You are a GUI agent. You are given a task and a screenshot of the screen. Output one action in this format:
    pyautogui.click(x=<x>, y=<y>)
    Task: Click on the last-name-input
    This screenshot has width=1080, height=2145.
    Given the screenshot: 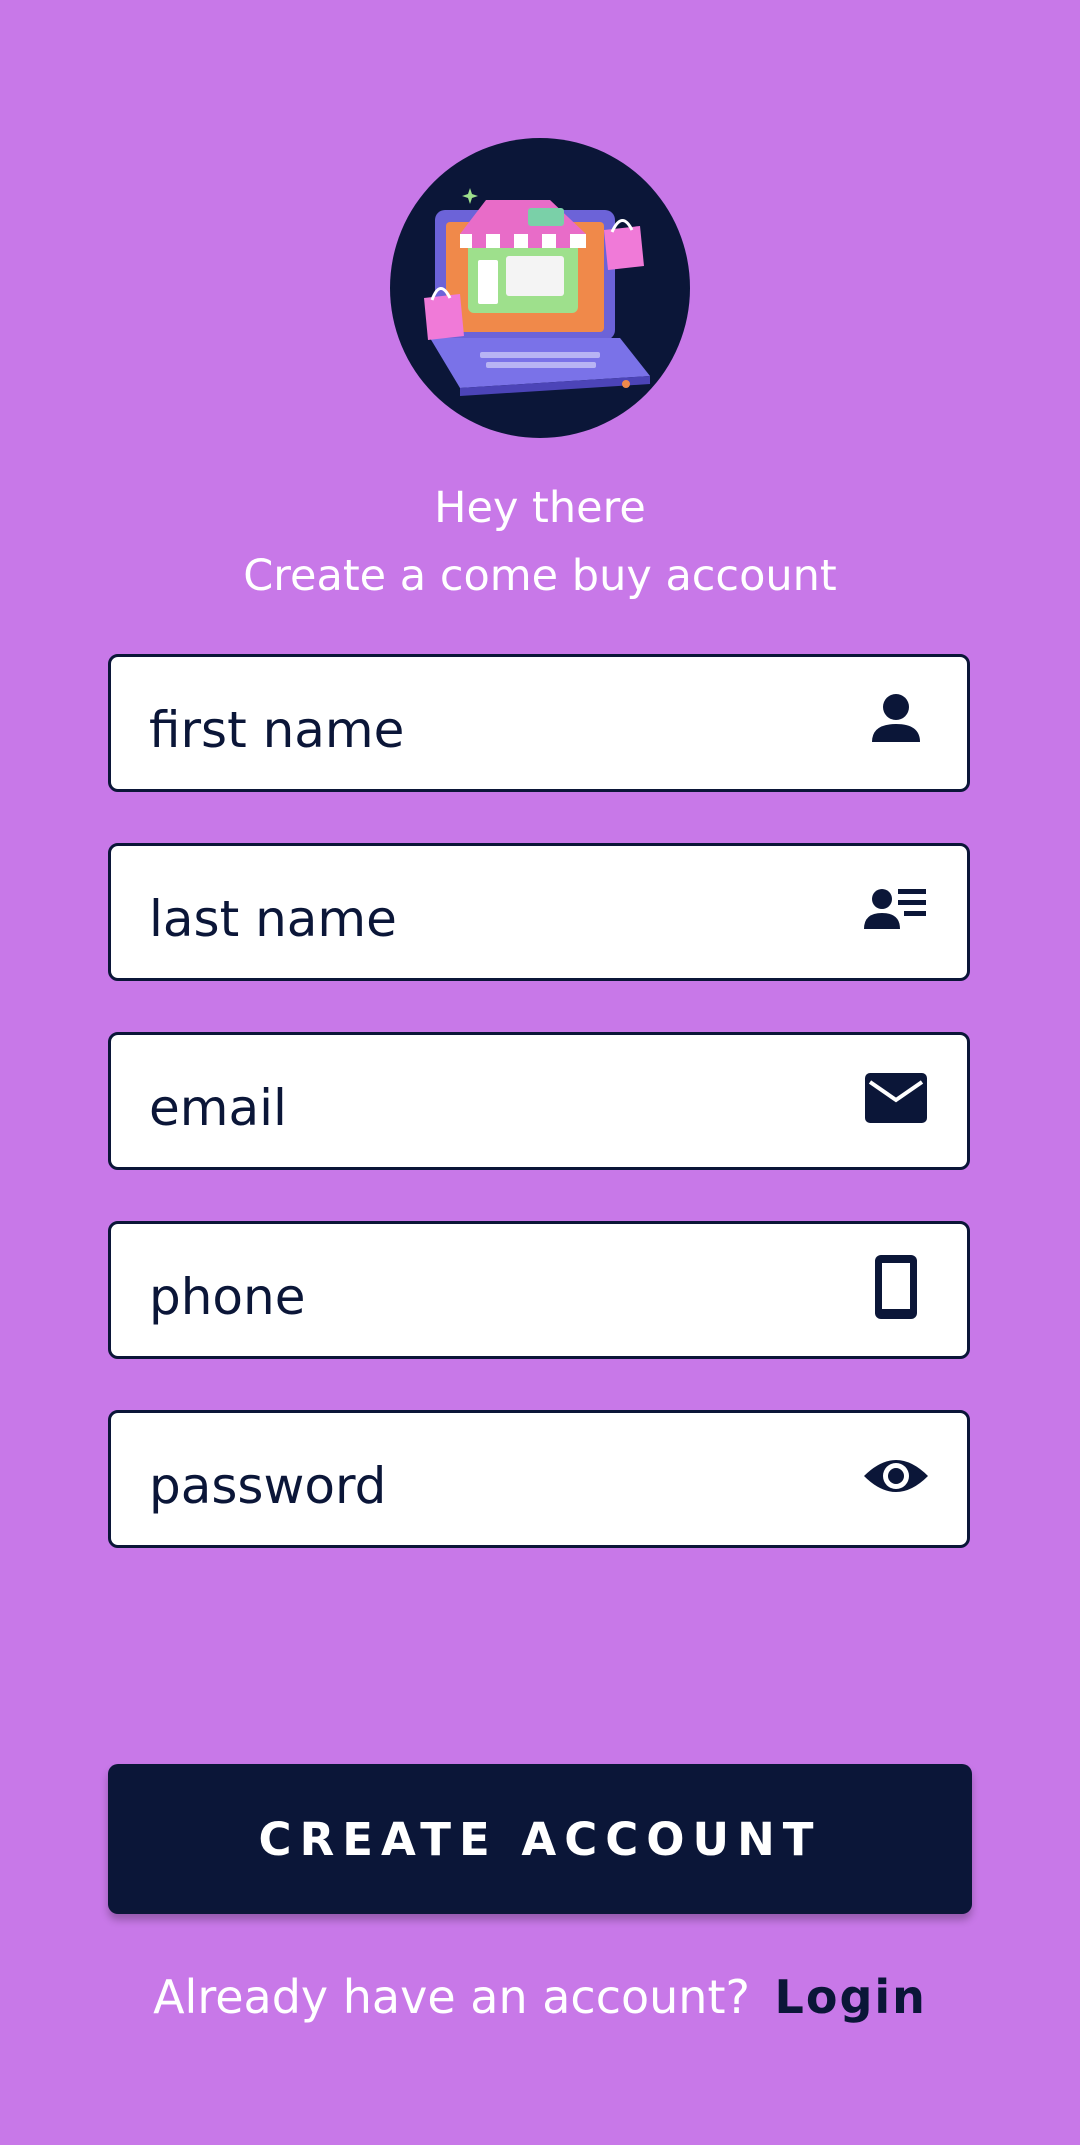 What is the action you would take?
    pyautogui.click(x=499, y=912)
    